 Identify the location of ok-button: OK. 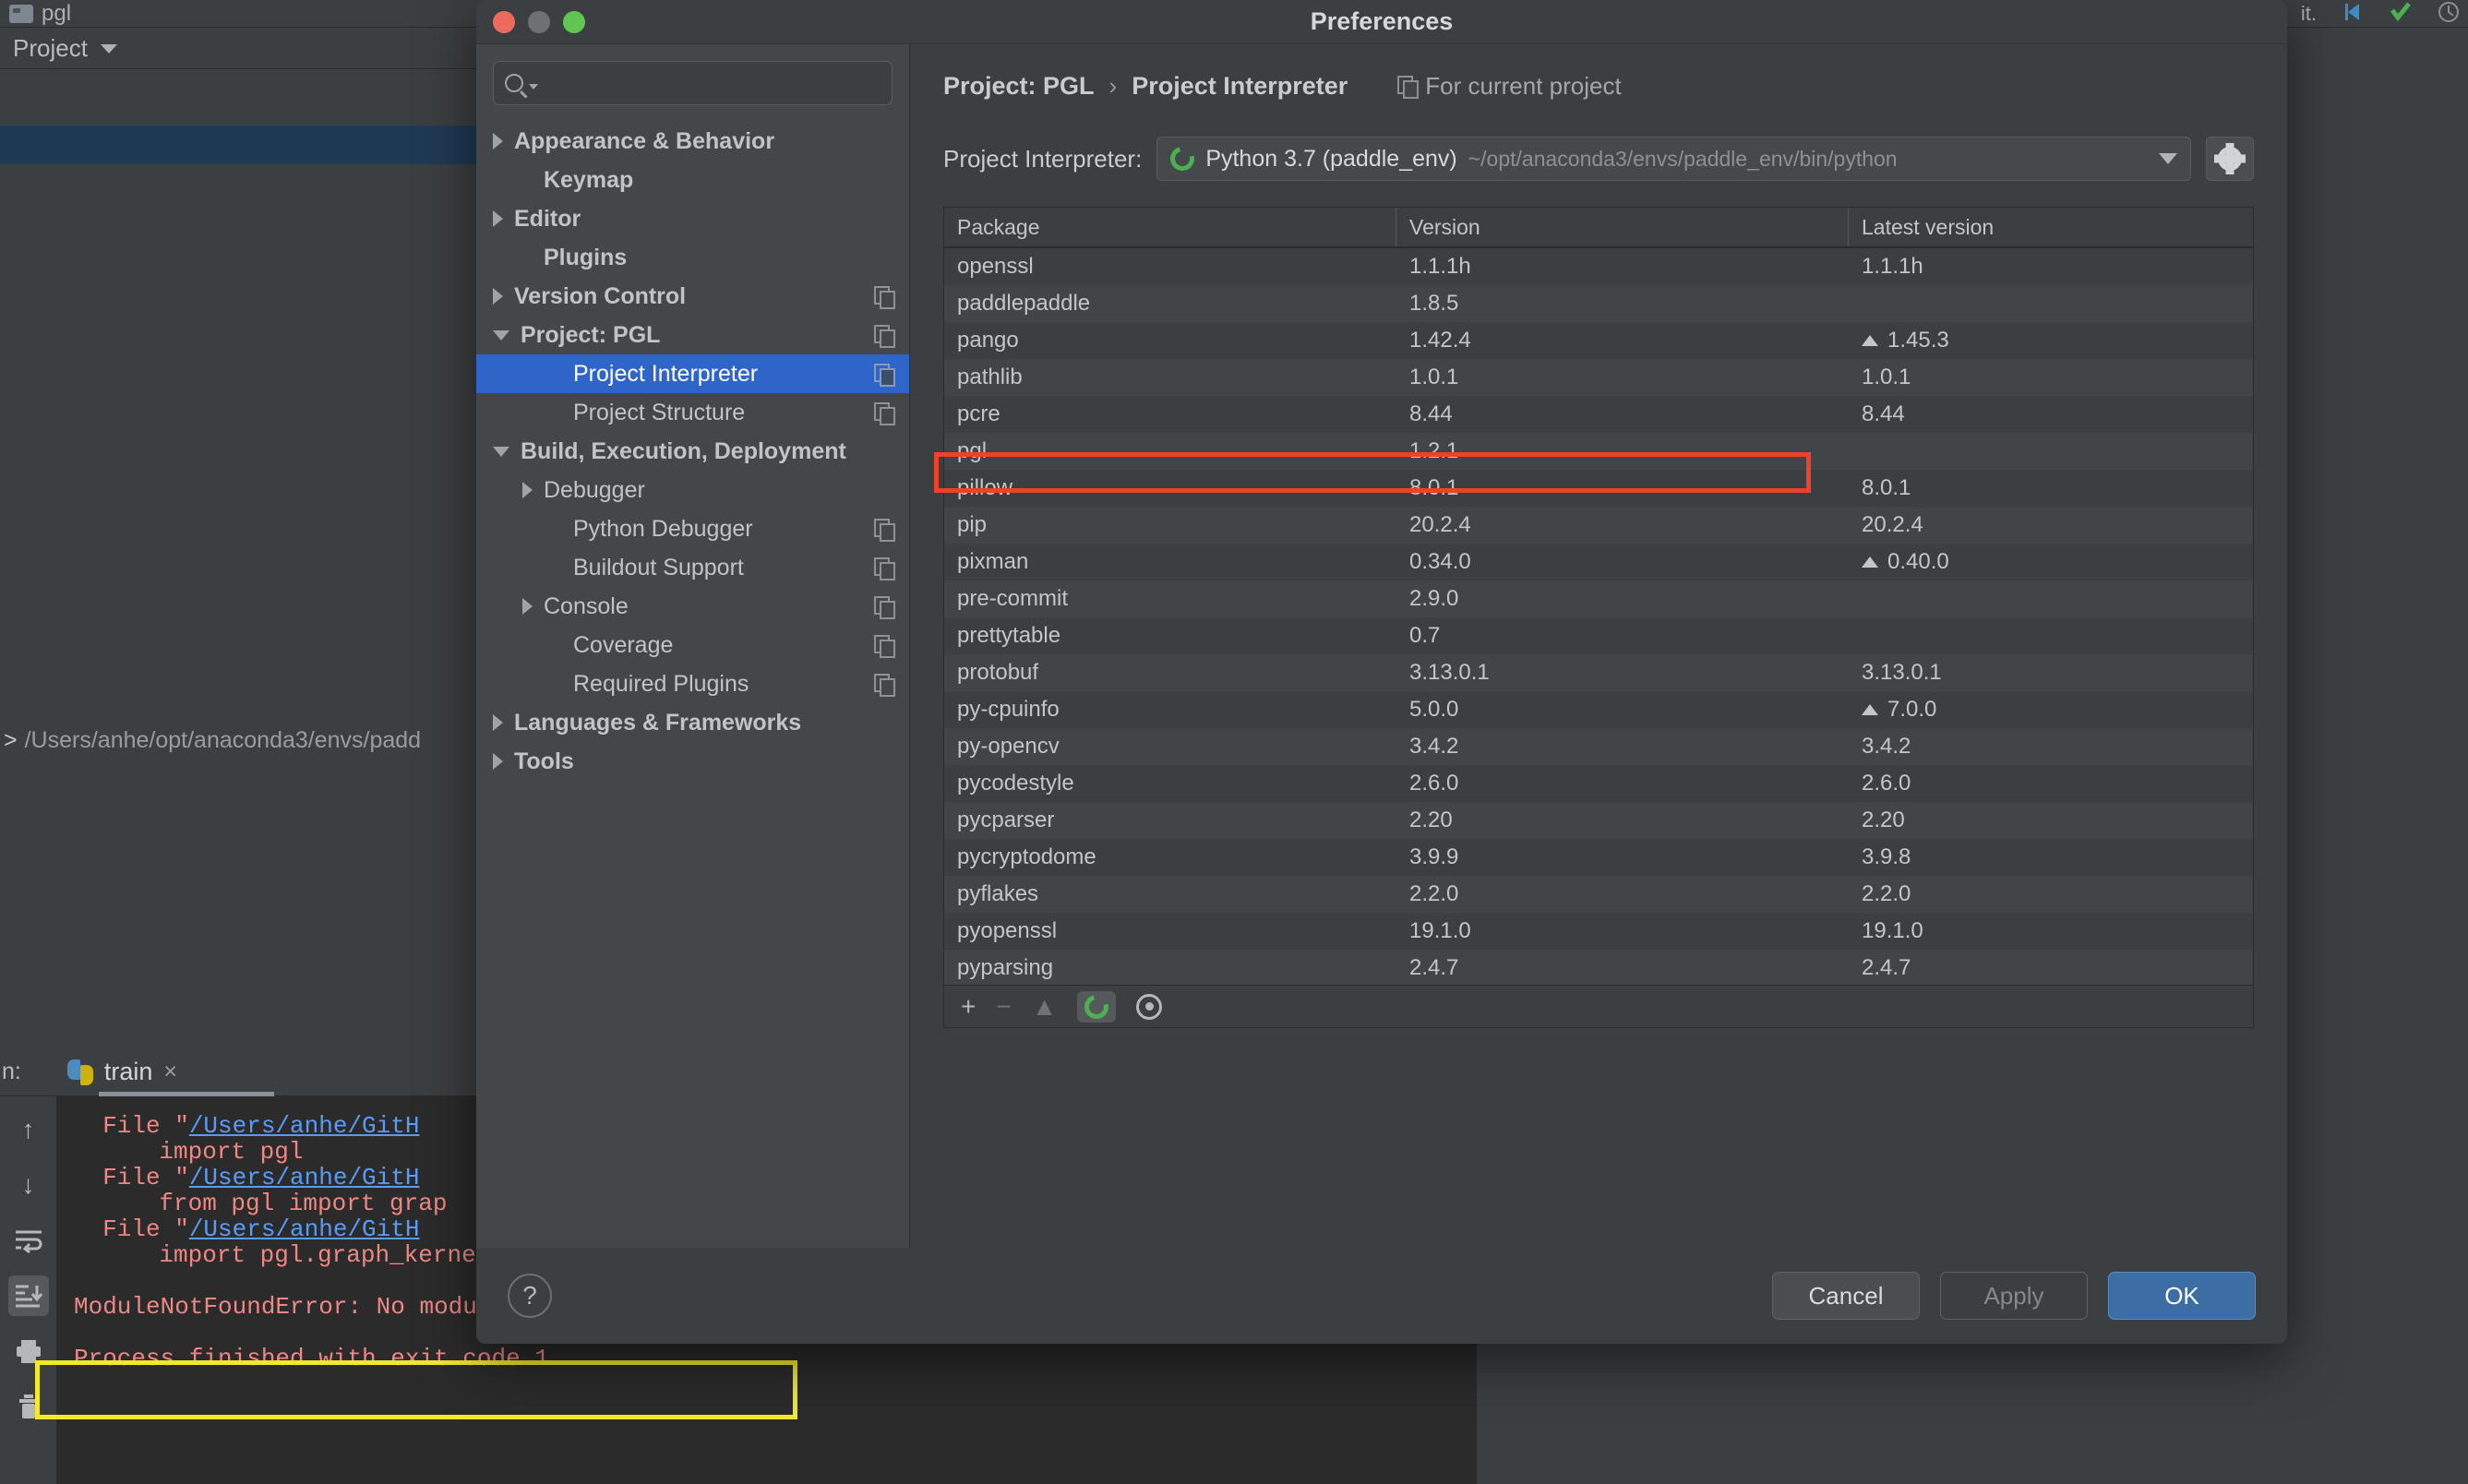
(2182, 1296).